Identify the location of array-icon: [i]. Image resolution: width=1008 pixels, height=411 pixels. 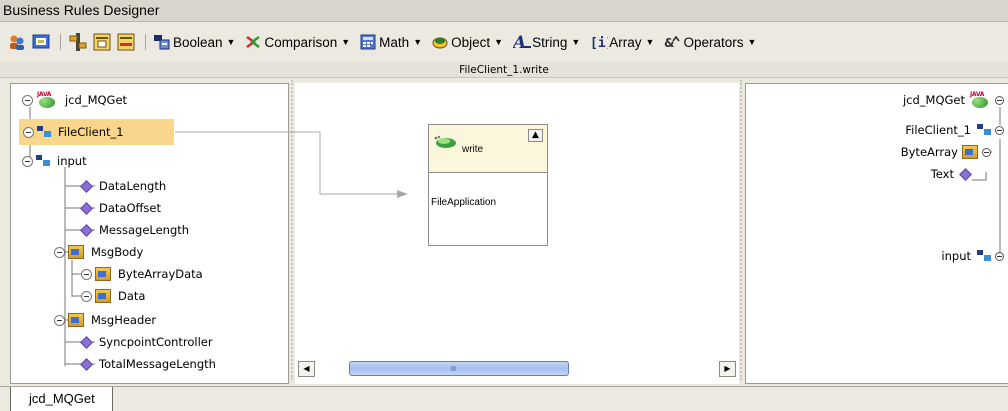
(601, 42).